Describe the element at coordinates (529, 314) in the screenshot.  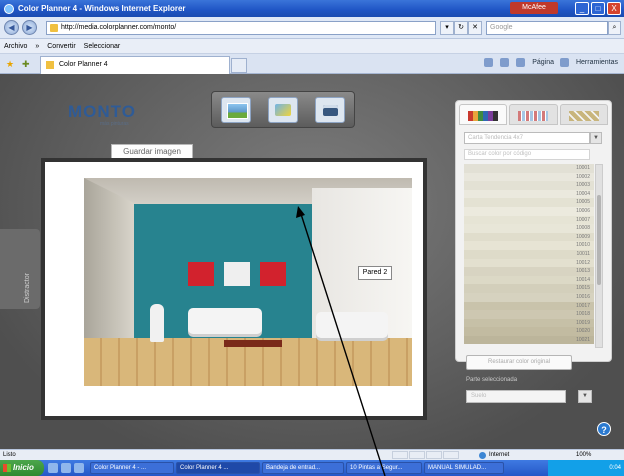
I see `color-swatch-row: 10018` at that location.